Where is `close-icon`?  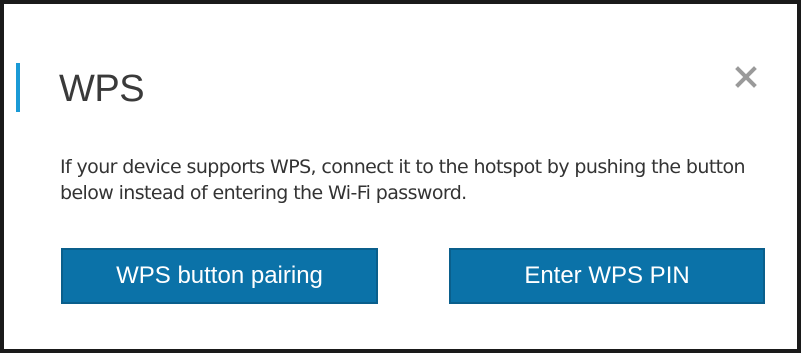 close-icon is located at coordinates (746, 77).